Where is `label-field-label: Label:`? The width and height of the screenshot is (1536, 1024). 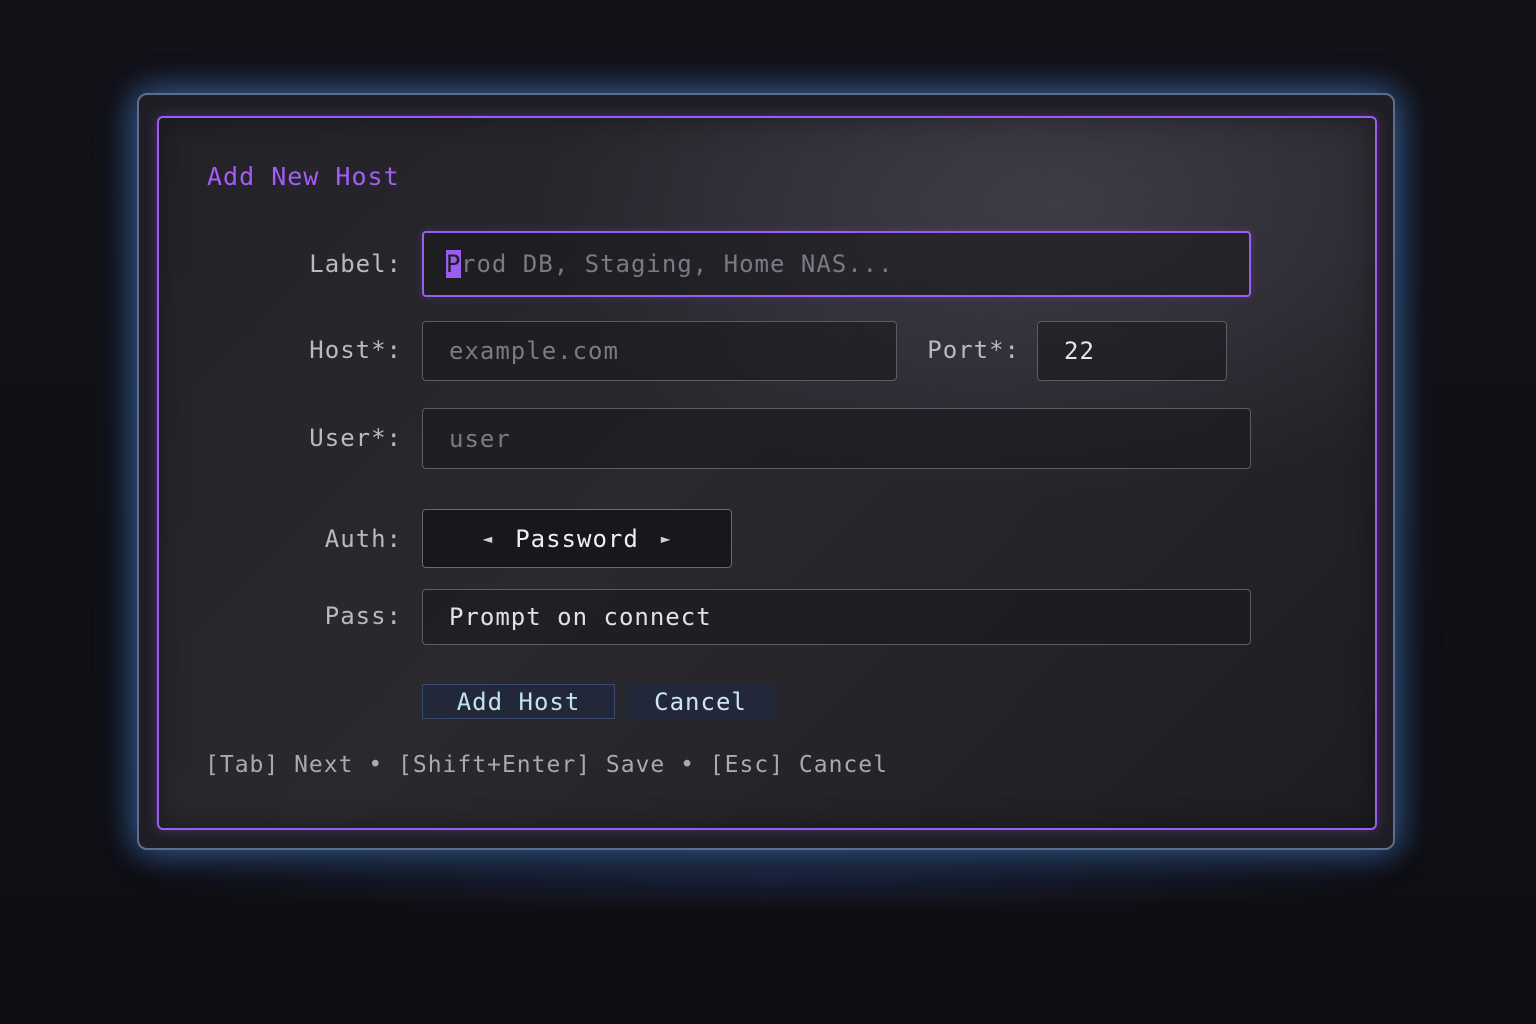 label-field-label: Label: is located at coordinates (355, 264).